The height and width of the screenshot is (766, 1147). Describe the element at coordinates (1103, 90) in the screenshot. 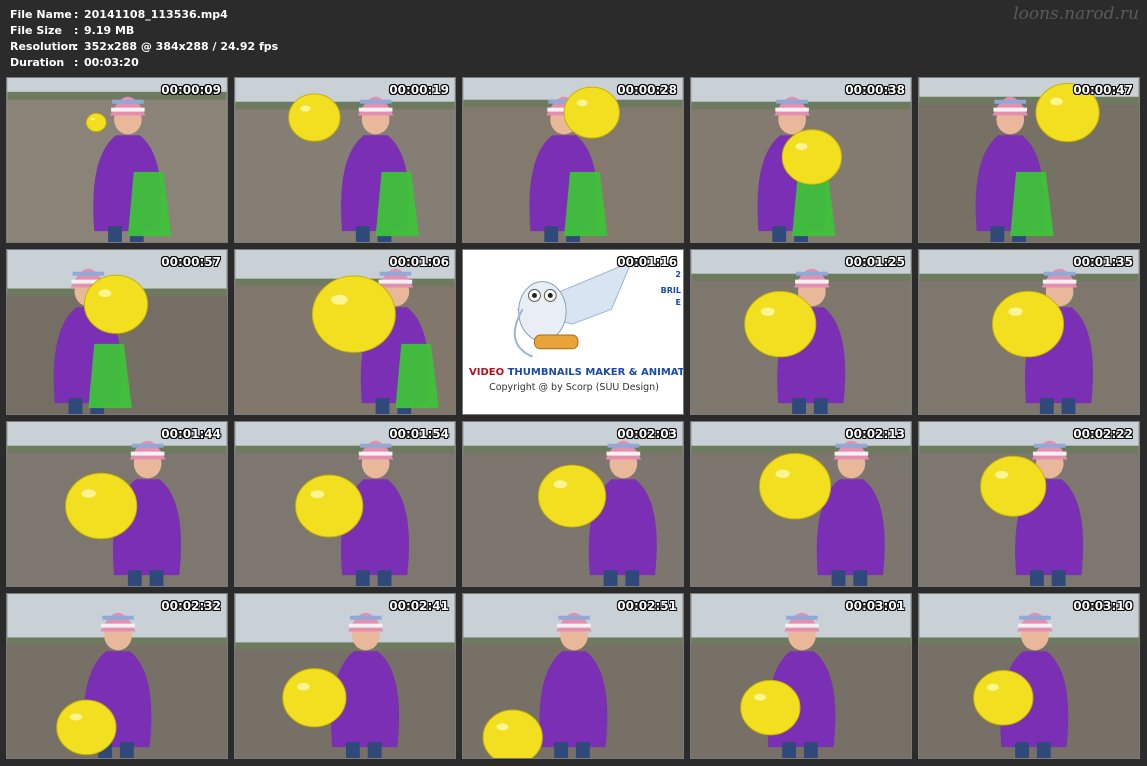

I see `thumbnail-timestamp: 00:00:47` at that location.